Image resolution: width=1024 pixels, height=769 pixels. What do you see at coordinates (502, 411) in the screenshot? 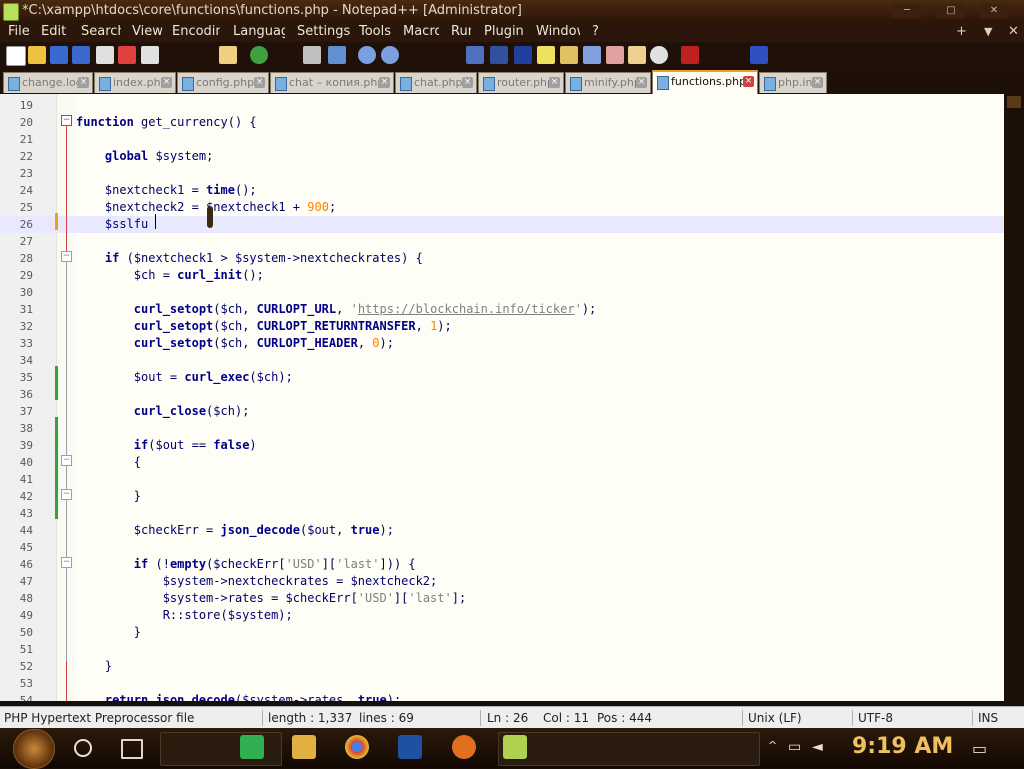
I see `code-line: 37 curl_close($ch);` at bounding box center [502, 411].